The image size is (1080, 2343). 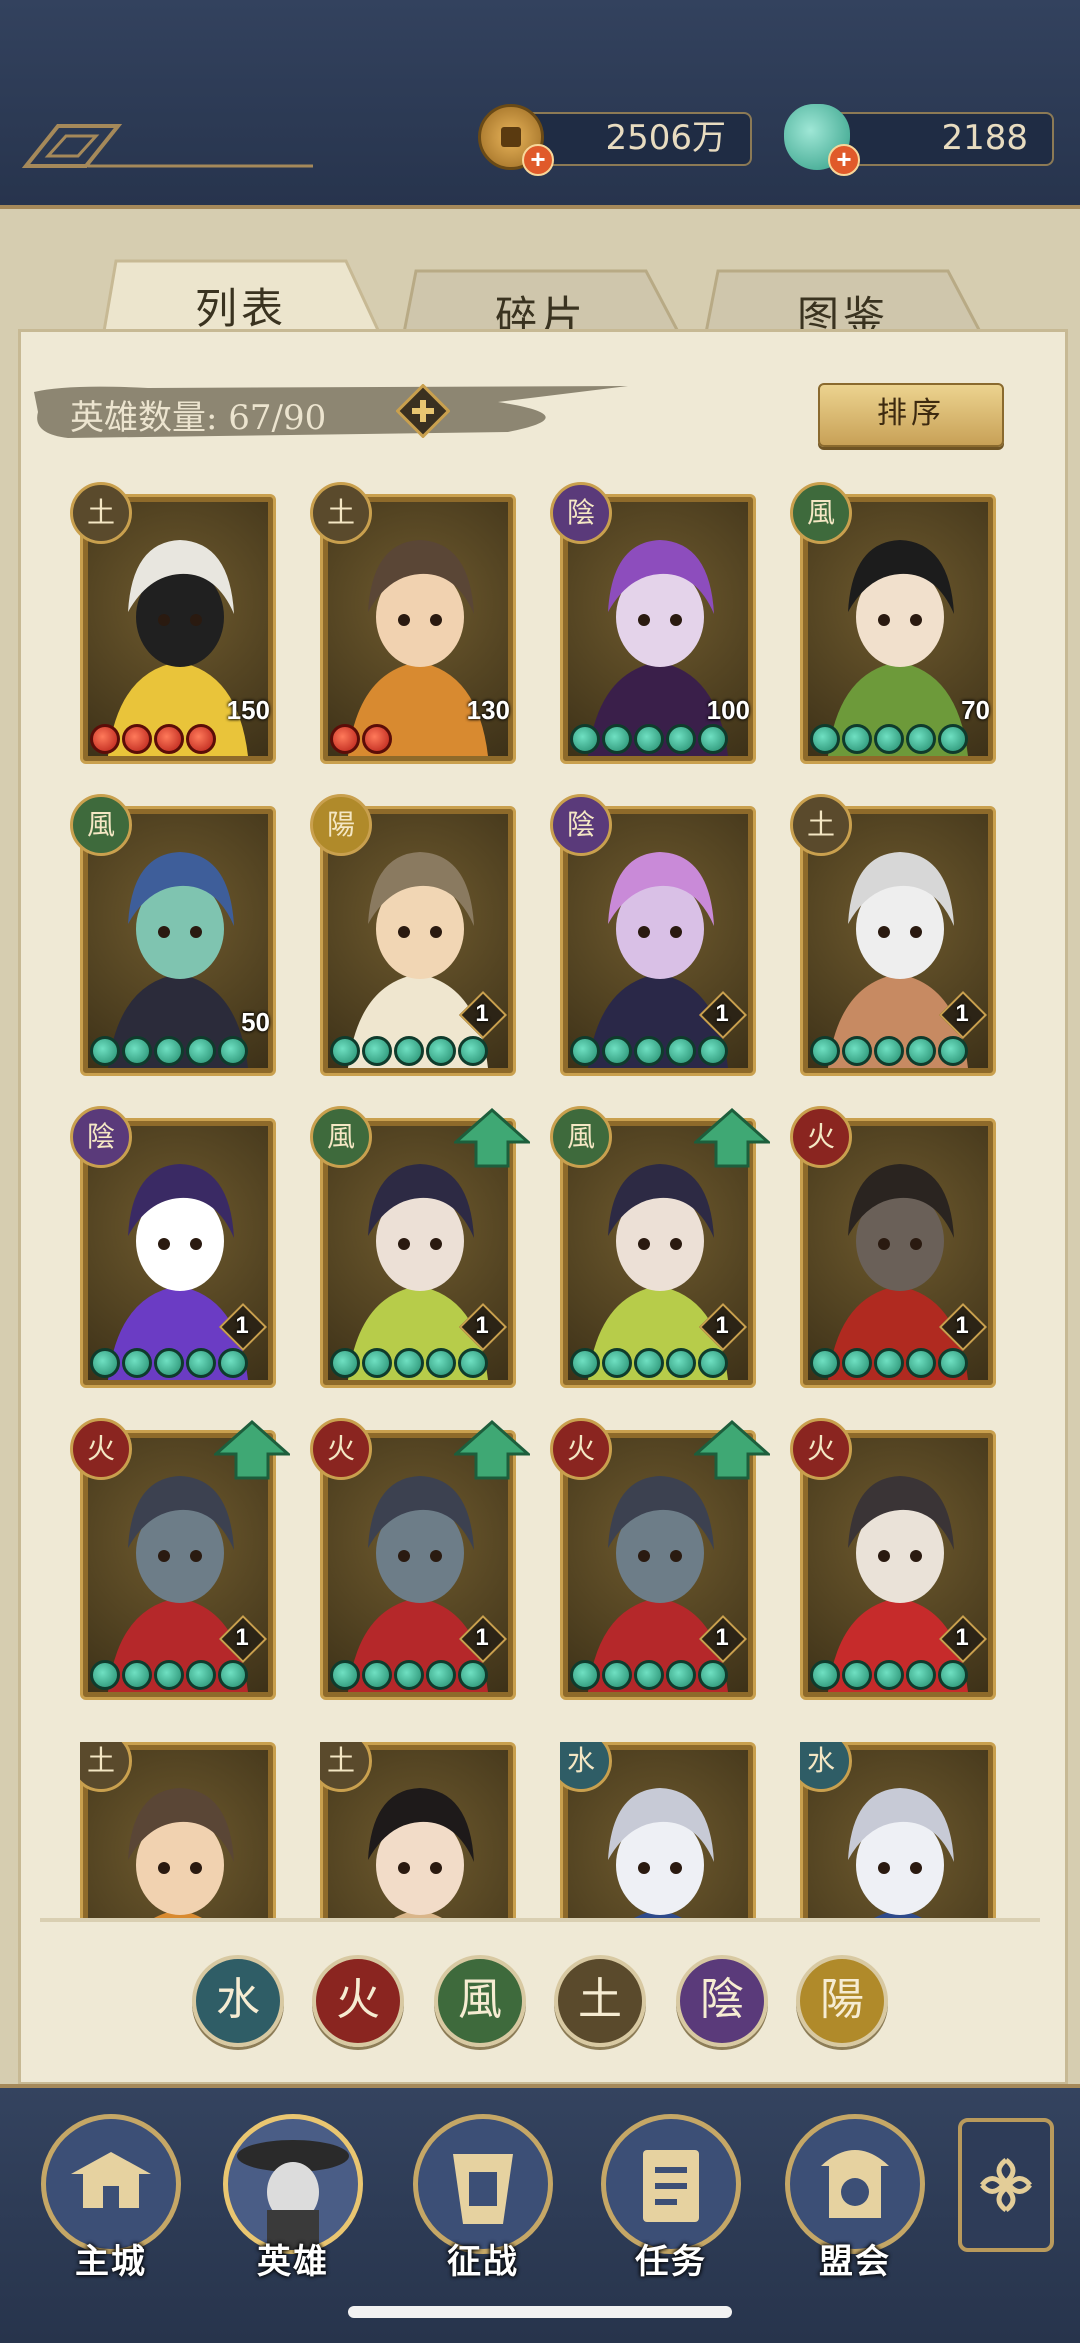 What do you see at coordinates (173, 623) in the screenshot?
I see `hero-card: 土 150` at bounding box center [173, 623].